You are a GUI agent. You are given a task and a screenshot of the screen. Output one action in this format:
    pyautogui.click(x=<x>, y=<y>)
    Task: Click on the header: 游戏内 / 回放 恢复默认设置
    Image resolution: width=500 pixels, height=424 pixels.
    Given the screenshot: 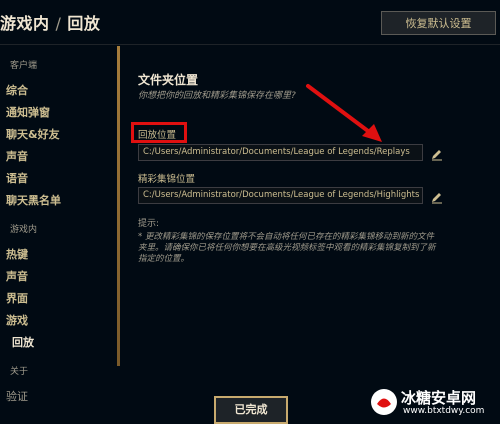 What is the action you would take?
    pyautogui.click(x=250, y=22)
    